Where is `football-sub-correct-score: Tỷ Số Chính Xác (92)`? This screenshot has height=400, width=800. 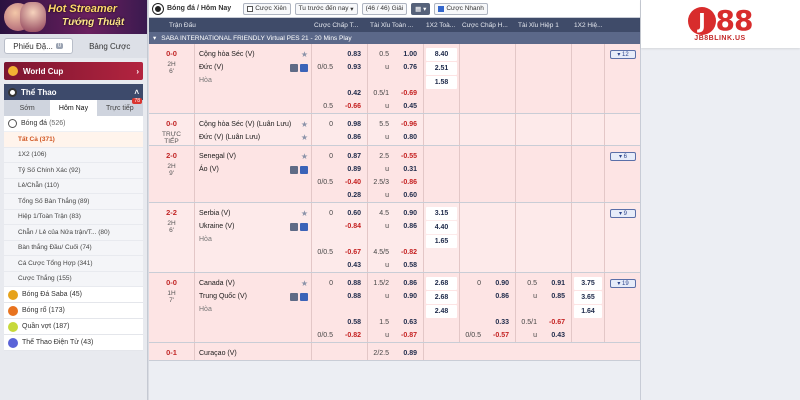
football-sub-correct-score: Tỷ Số Chính Xác (92) is located at coordinates (73, 171).